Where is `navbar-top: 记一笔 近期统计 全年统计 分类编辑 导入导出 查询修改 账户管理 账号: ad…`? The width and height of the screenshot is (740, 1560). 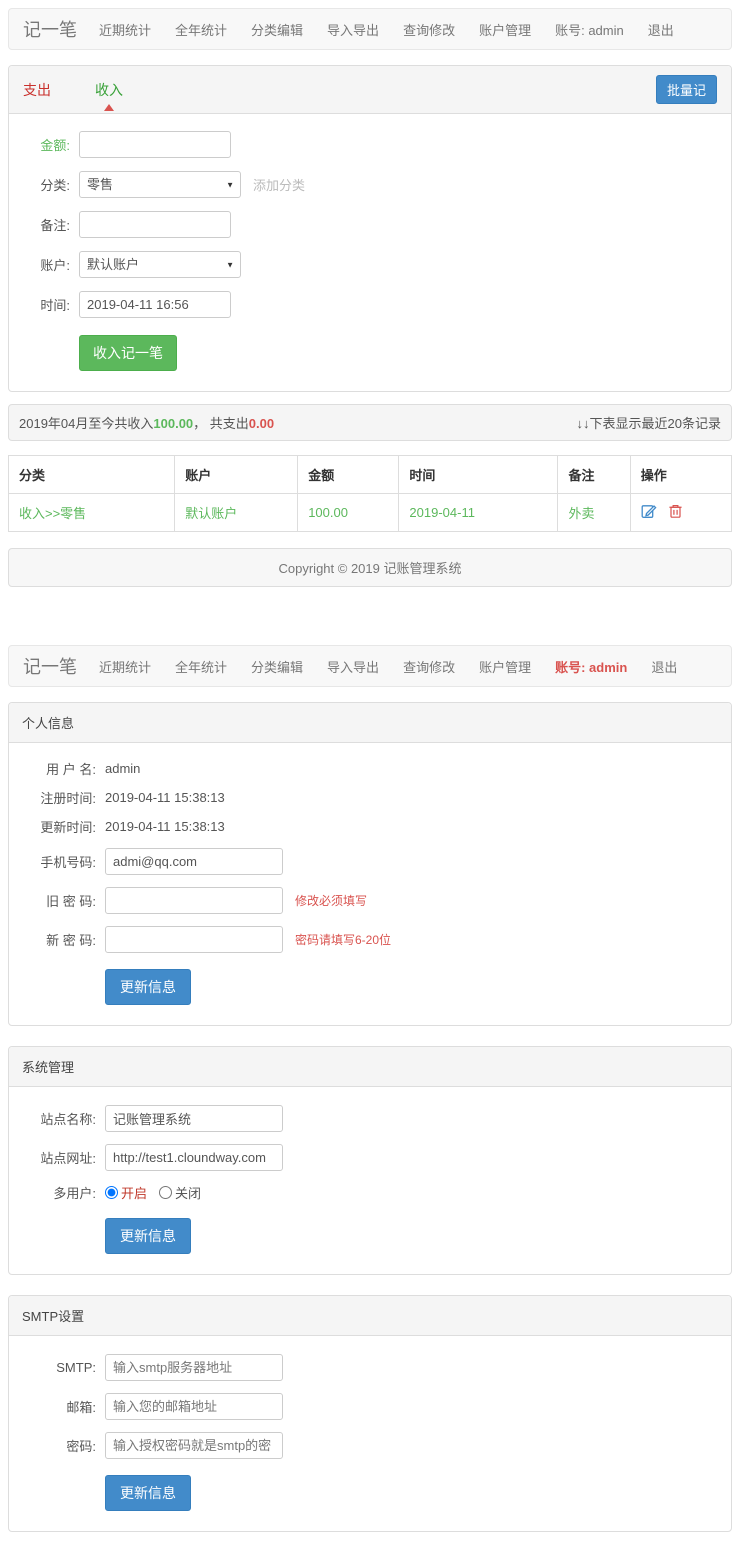
navbar-top: 记一笔 近期统计 全年统计 分类编辑 导入导出 查询修改 账户管理 账号: ad… is located at coordinates (370, 29).